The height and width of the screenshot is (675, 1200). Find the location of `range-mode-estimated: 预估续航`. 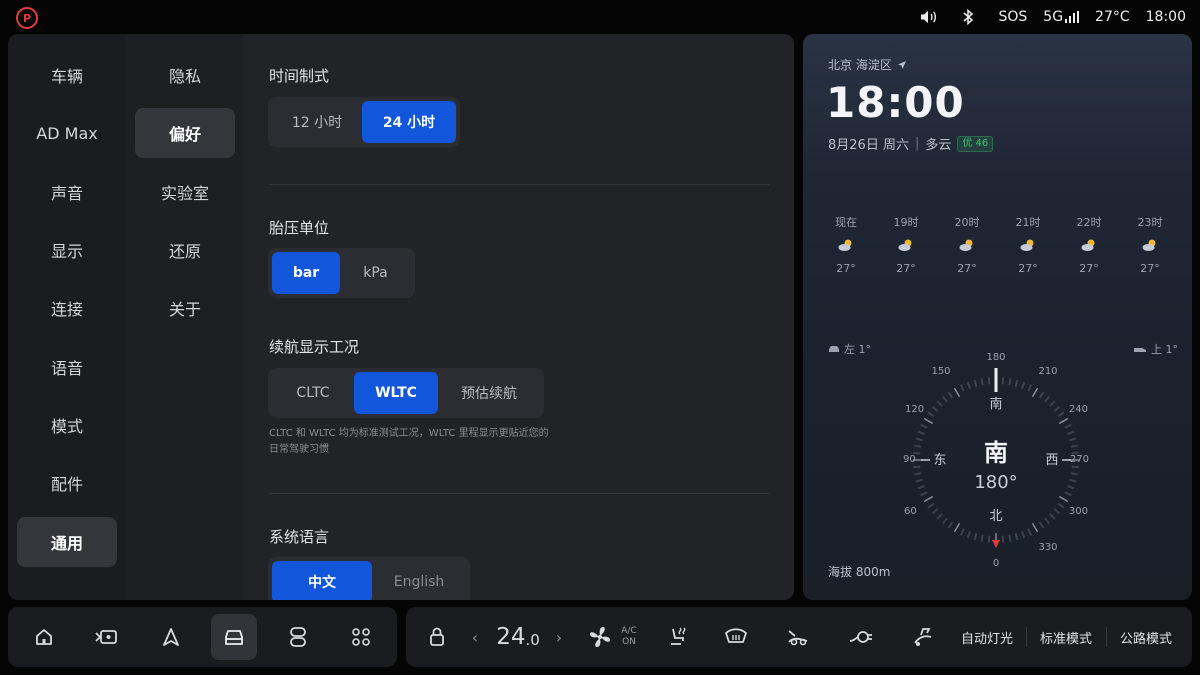

range-mode-estimated: 预估续航 is located at coordinates (489, 393).